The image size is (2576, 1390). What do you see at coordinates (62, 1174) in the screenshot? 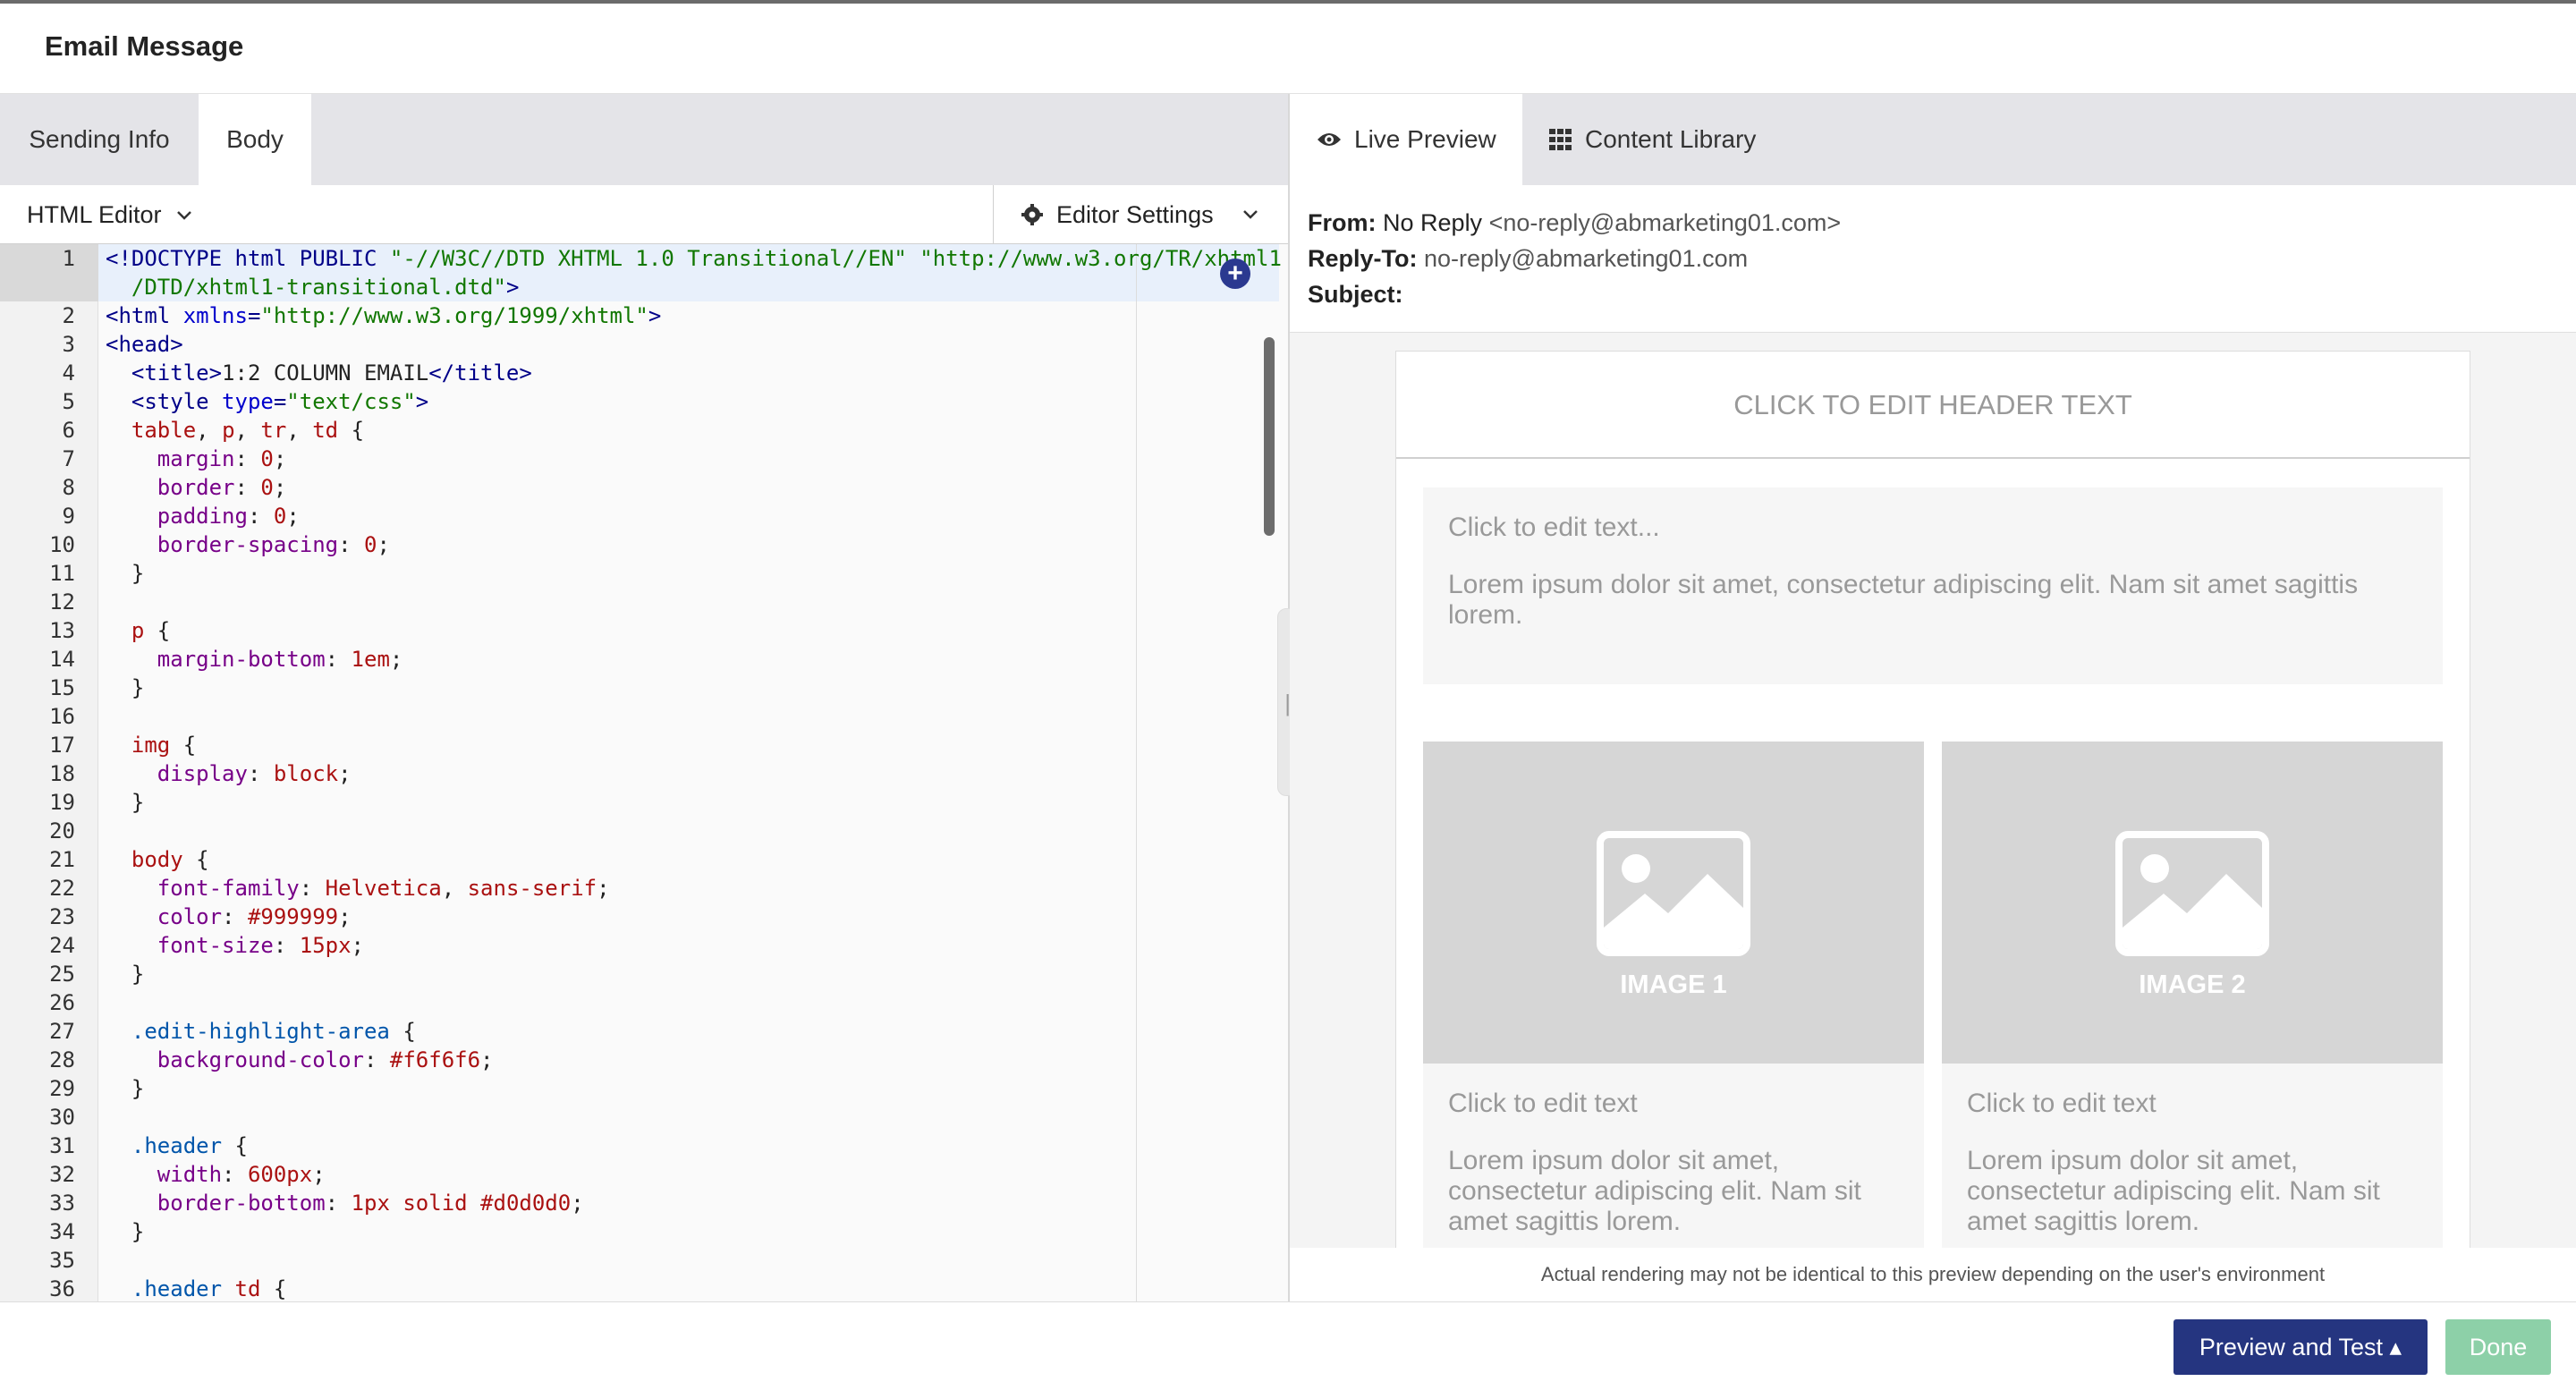
I see `line-number: 32` at bounding box center [62, 1174].